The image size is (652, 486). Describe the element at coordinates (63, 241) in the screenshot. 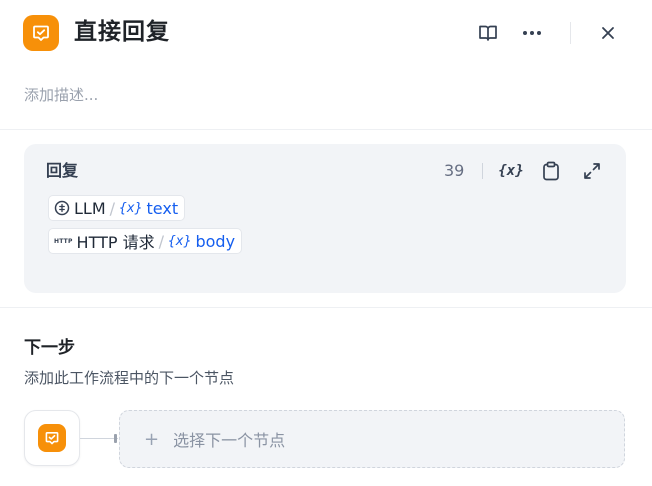

I see `http-icon: HTTP` at that location.